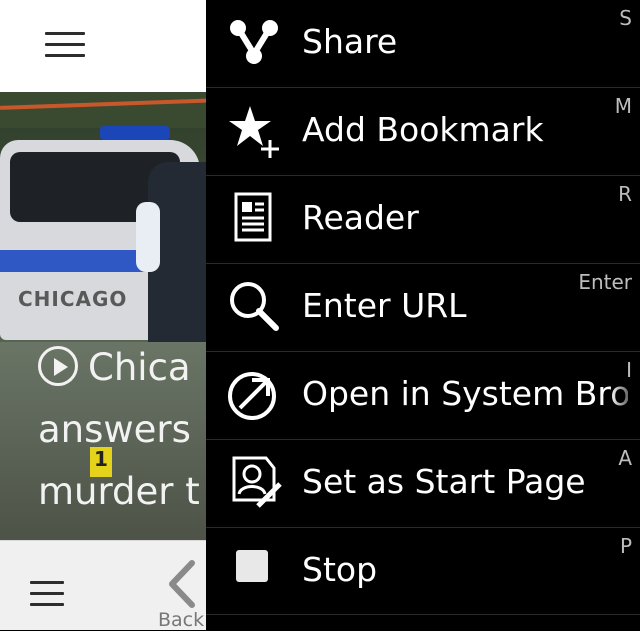 The width and height of the screenshot is (640, 631). I want to click on menu-item-label: Share, so click(350, 41).